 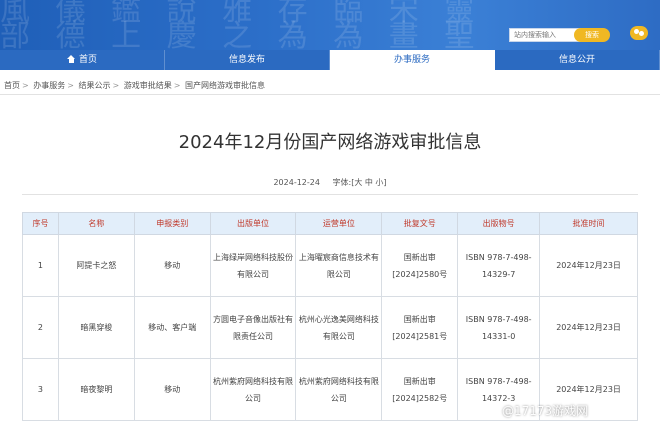 I want to click on table-cell: ISBN 978-7-498-14329-7, so click(x=499, y=265).